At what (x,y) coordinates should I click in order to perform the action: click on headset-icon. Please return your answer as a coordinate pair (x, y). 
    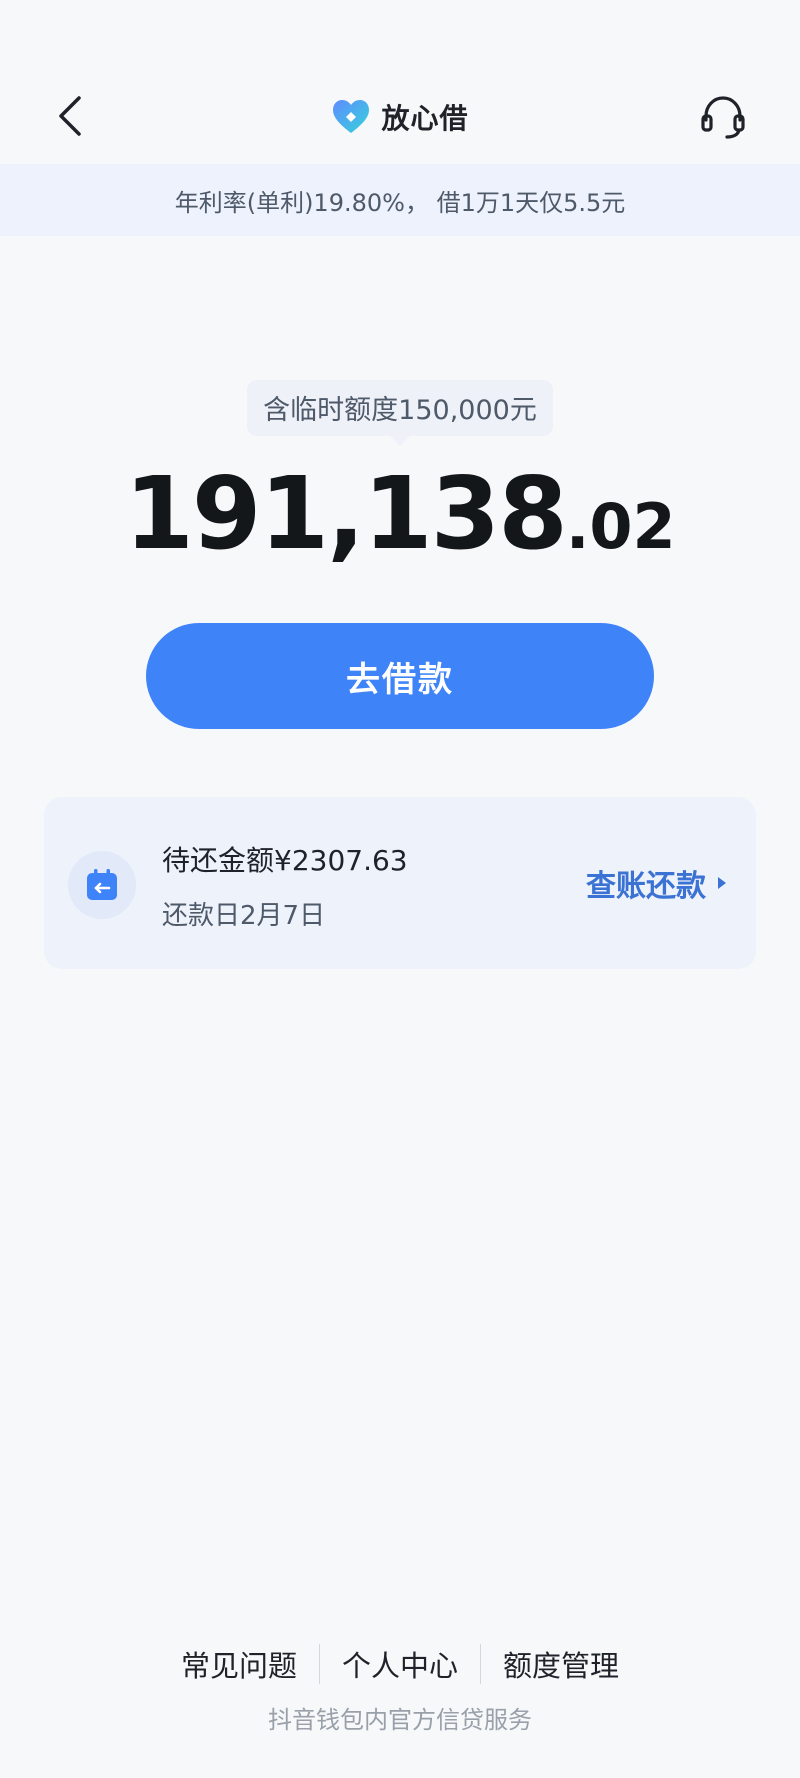
    Looking at the image, I should click on (723, 117).